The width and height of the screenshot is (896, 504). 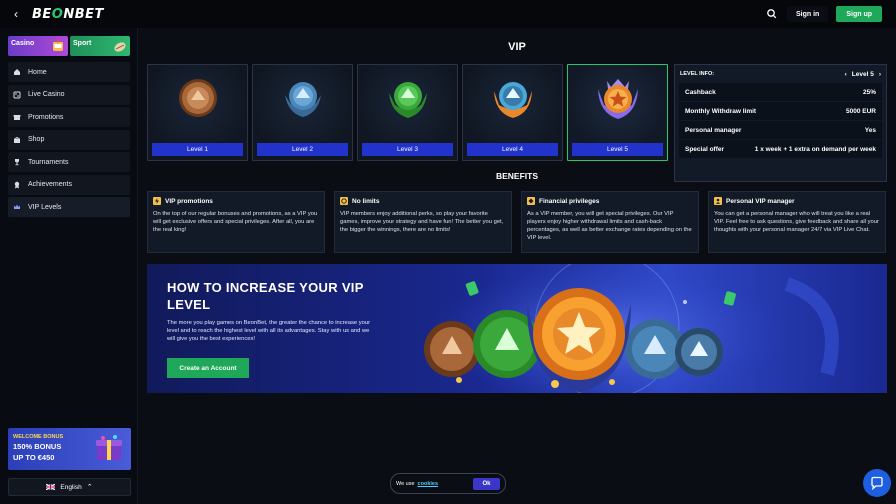 I want to click on tab-sport: Sport, so click(x=100, y=46).